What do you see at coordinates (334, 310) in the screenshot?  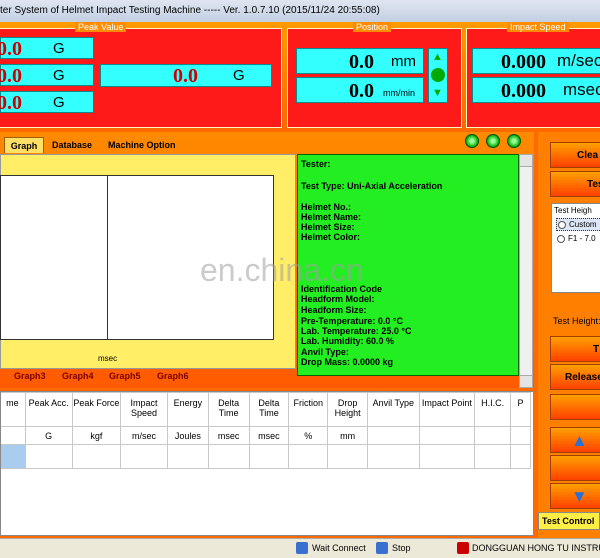 I see `info-headform-size: Headform Size:` at bounding box center [334, 310].